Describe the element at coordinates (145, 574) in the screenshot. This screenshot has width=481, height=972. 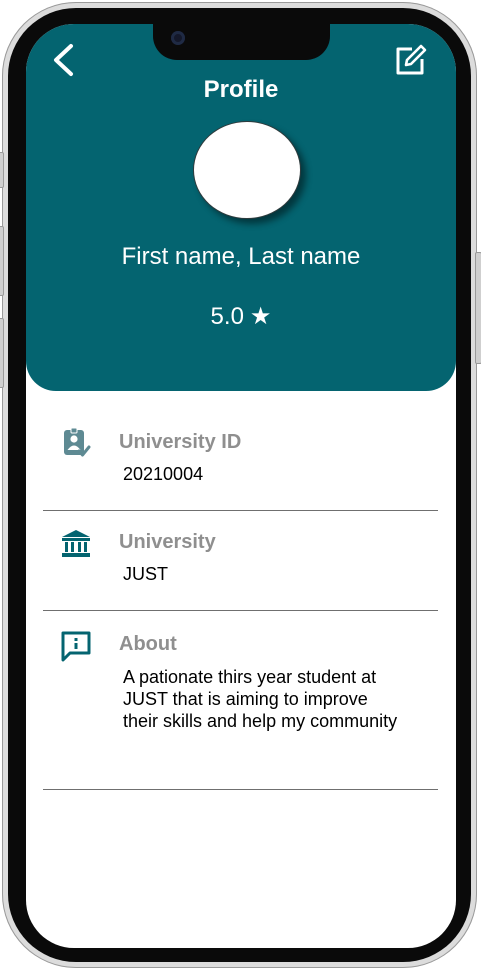
I see `university-value: JUST` at that location.